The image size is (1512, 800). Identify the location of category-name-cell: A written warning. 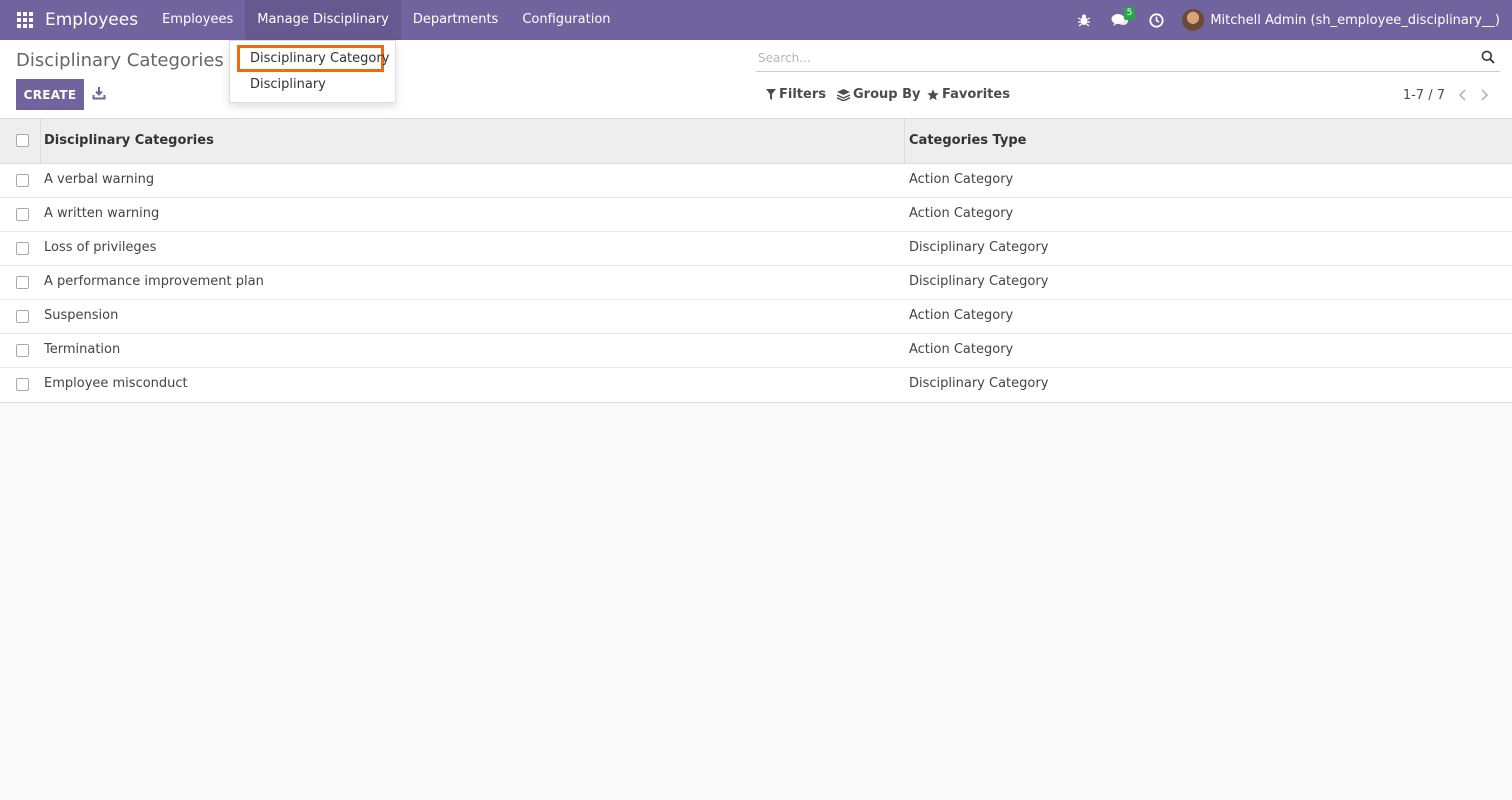
(102, 213).